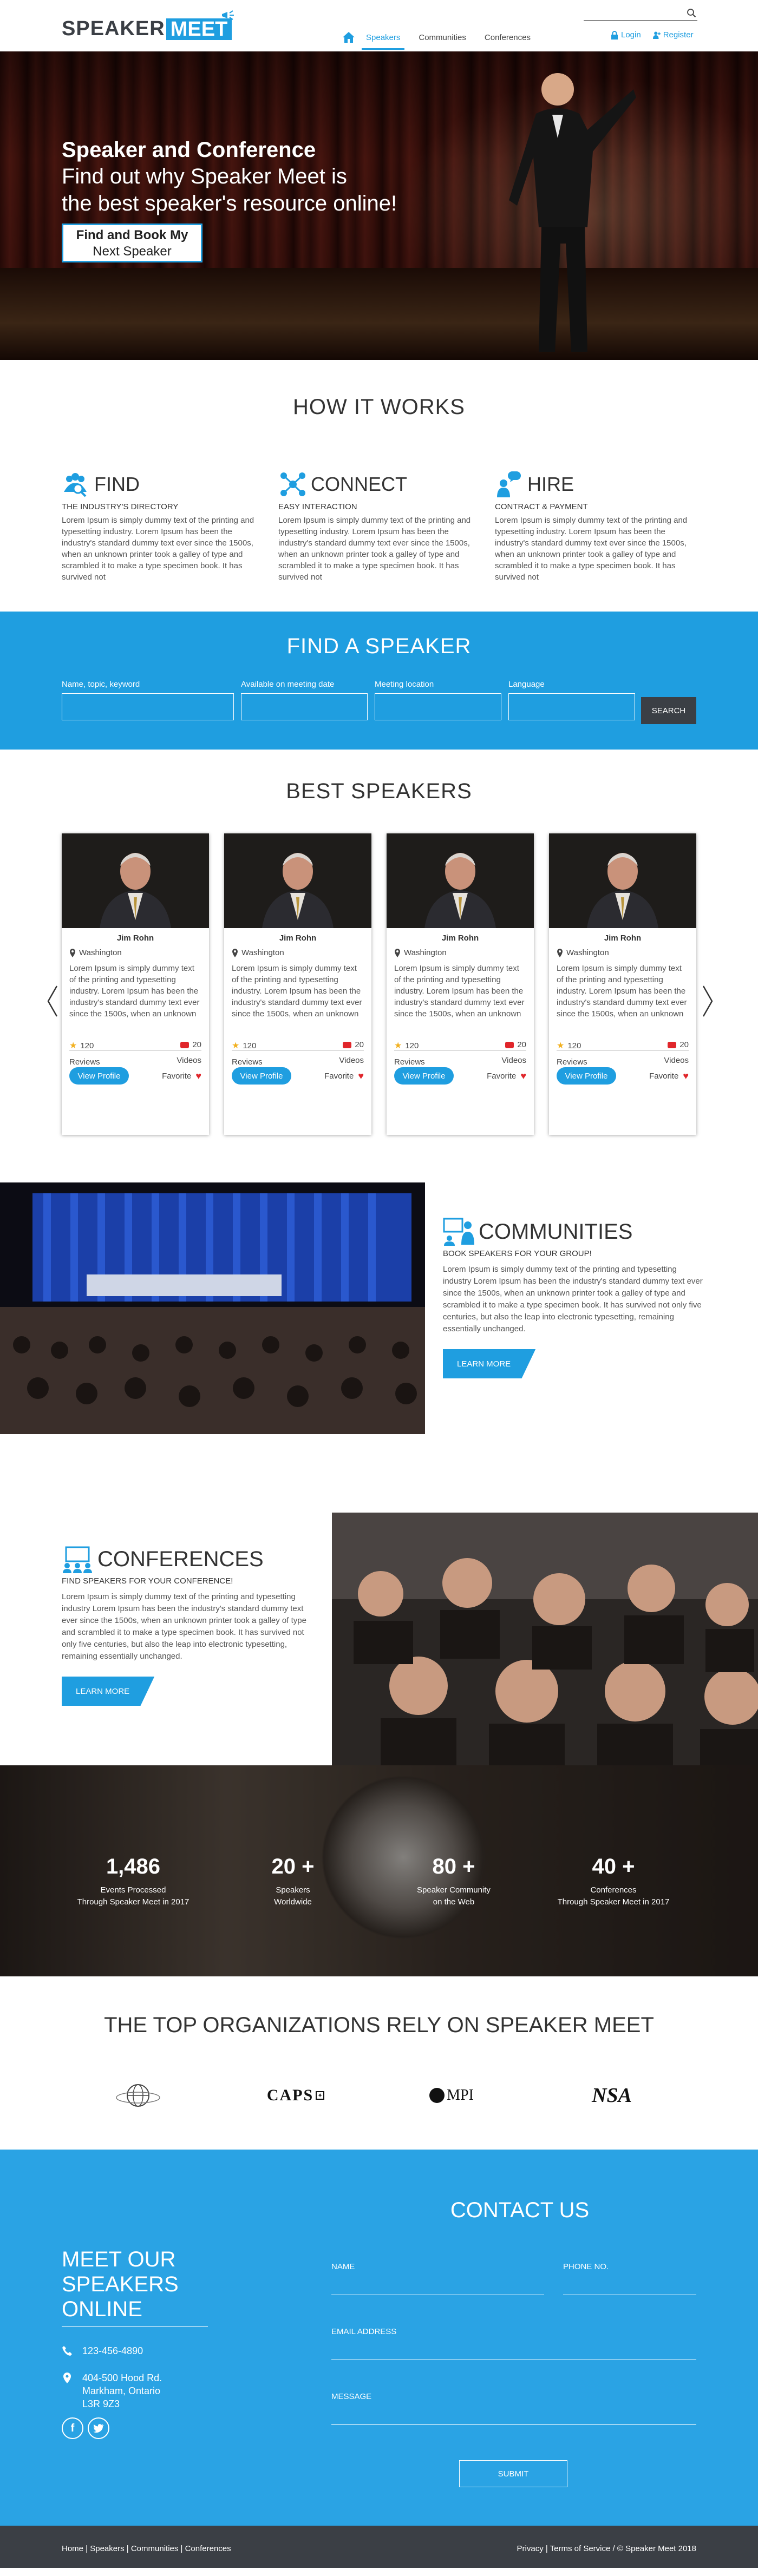  I want to click on contact-address-line2: Markham, Ontario, so click(122, 2391).